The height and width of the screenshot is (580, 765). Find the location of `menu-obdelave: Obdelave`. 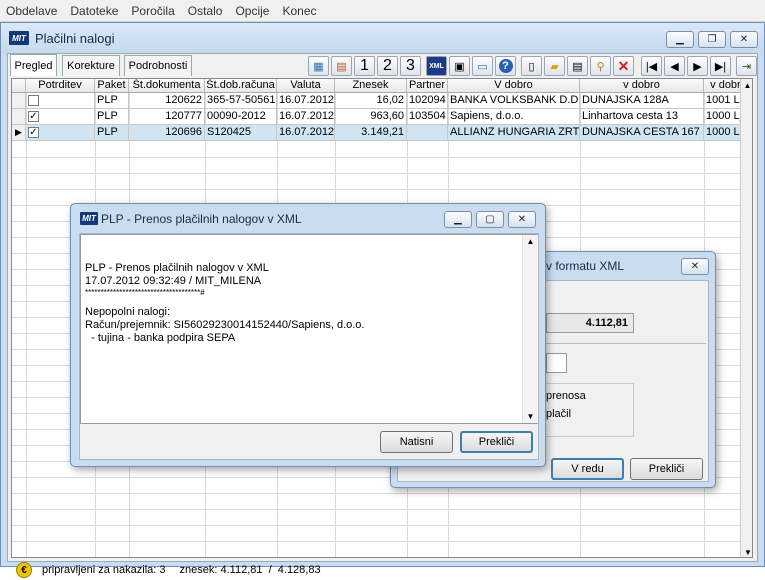

menu-obdelave: Obdelave is located at coordinates (31, 11).